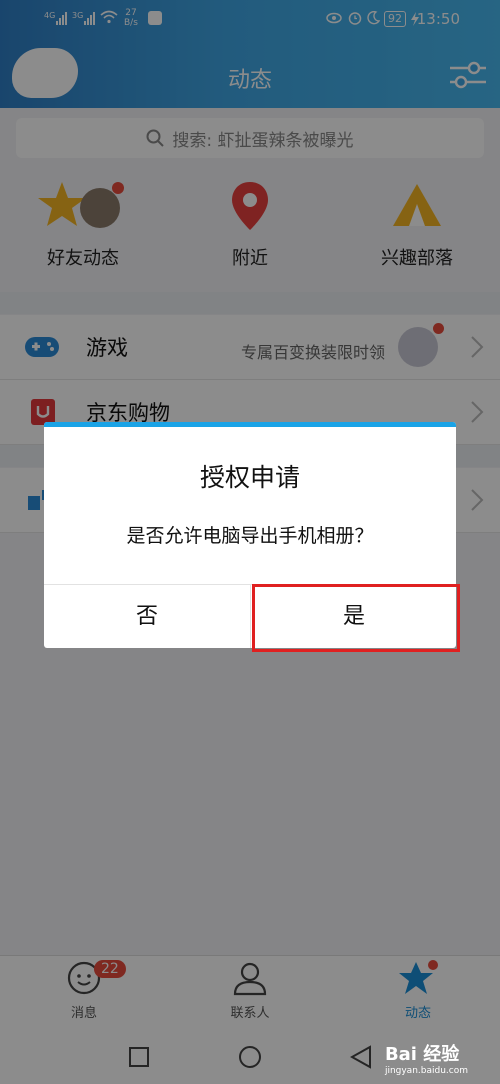  I want to click on watermark-brand: Bai 经验, so click(422, 1054).